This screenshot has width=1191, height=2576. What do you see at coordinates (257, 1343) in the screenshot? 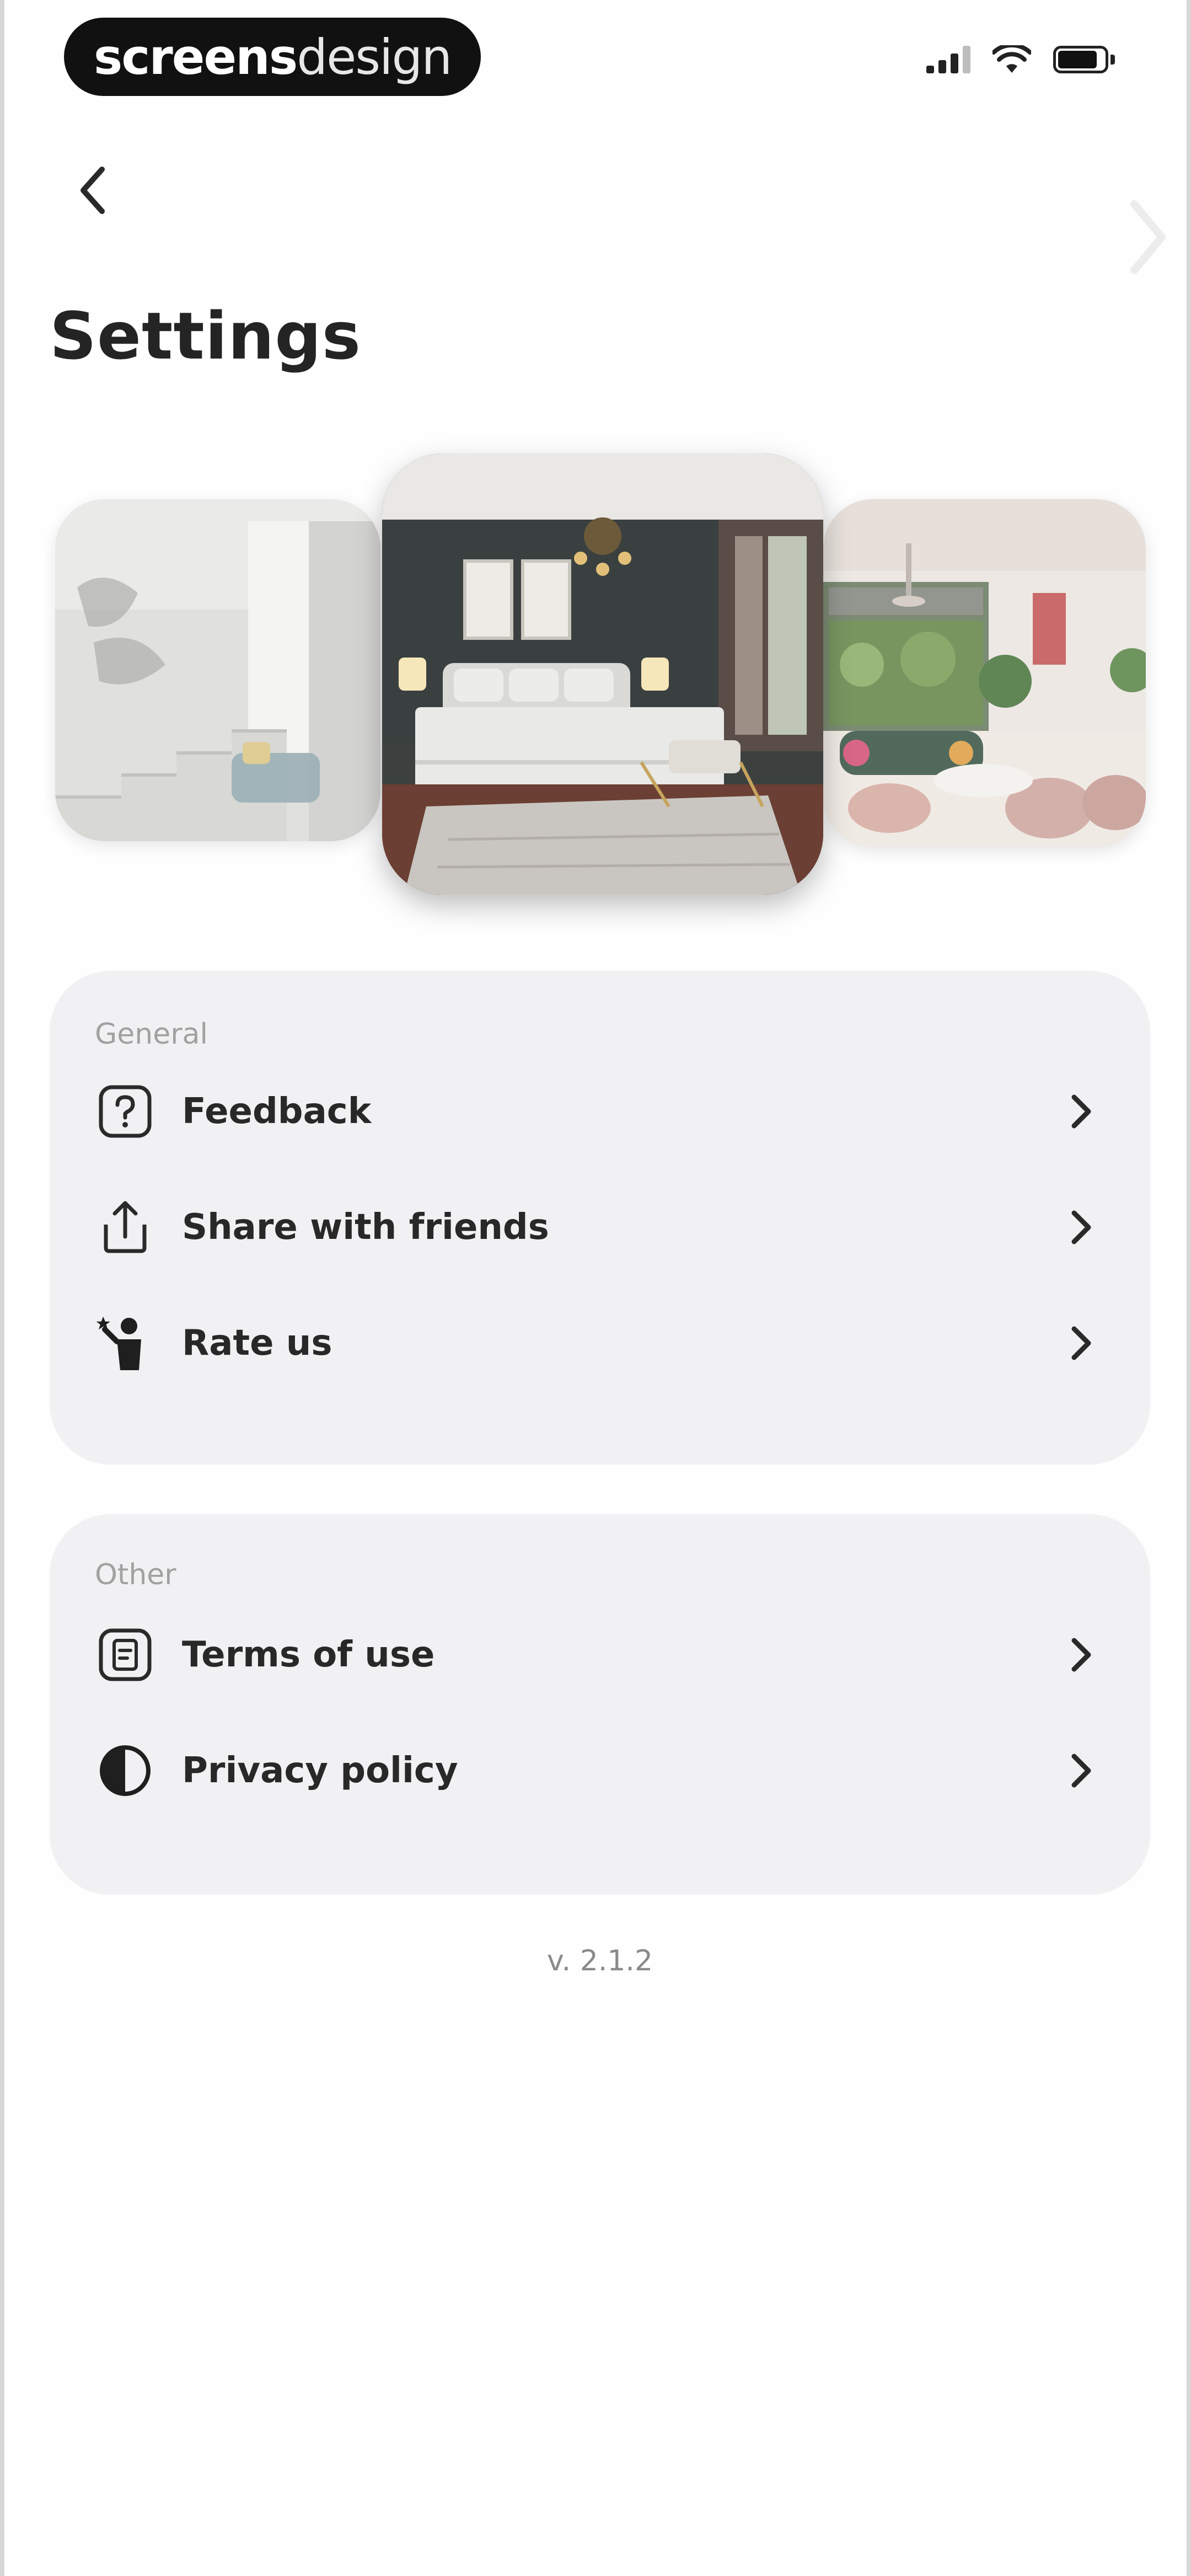
I see `rate-us-label: Rate us` at bounding box center [257, 1343].